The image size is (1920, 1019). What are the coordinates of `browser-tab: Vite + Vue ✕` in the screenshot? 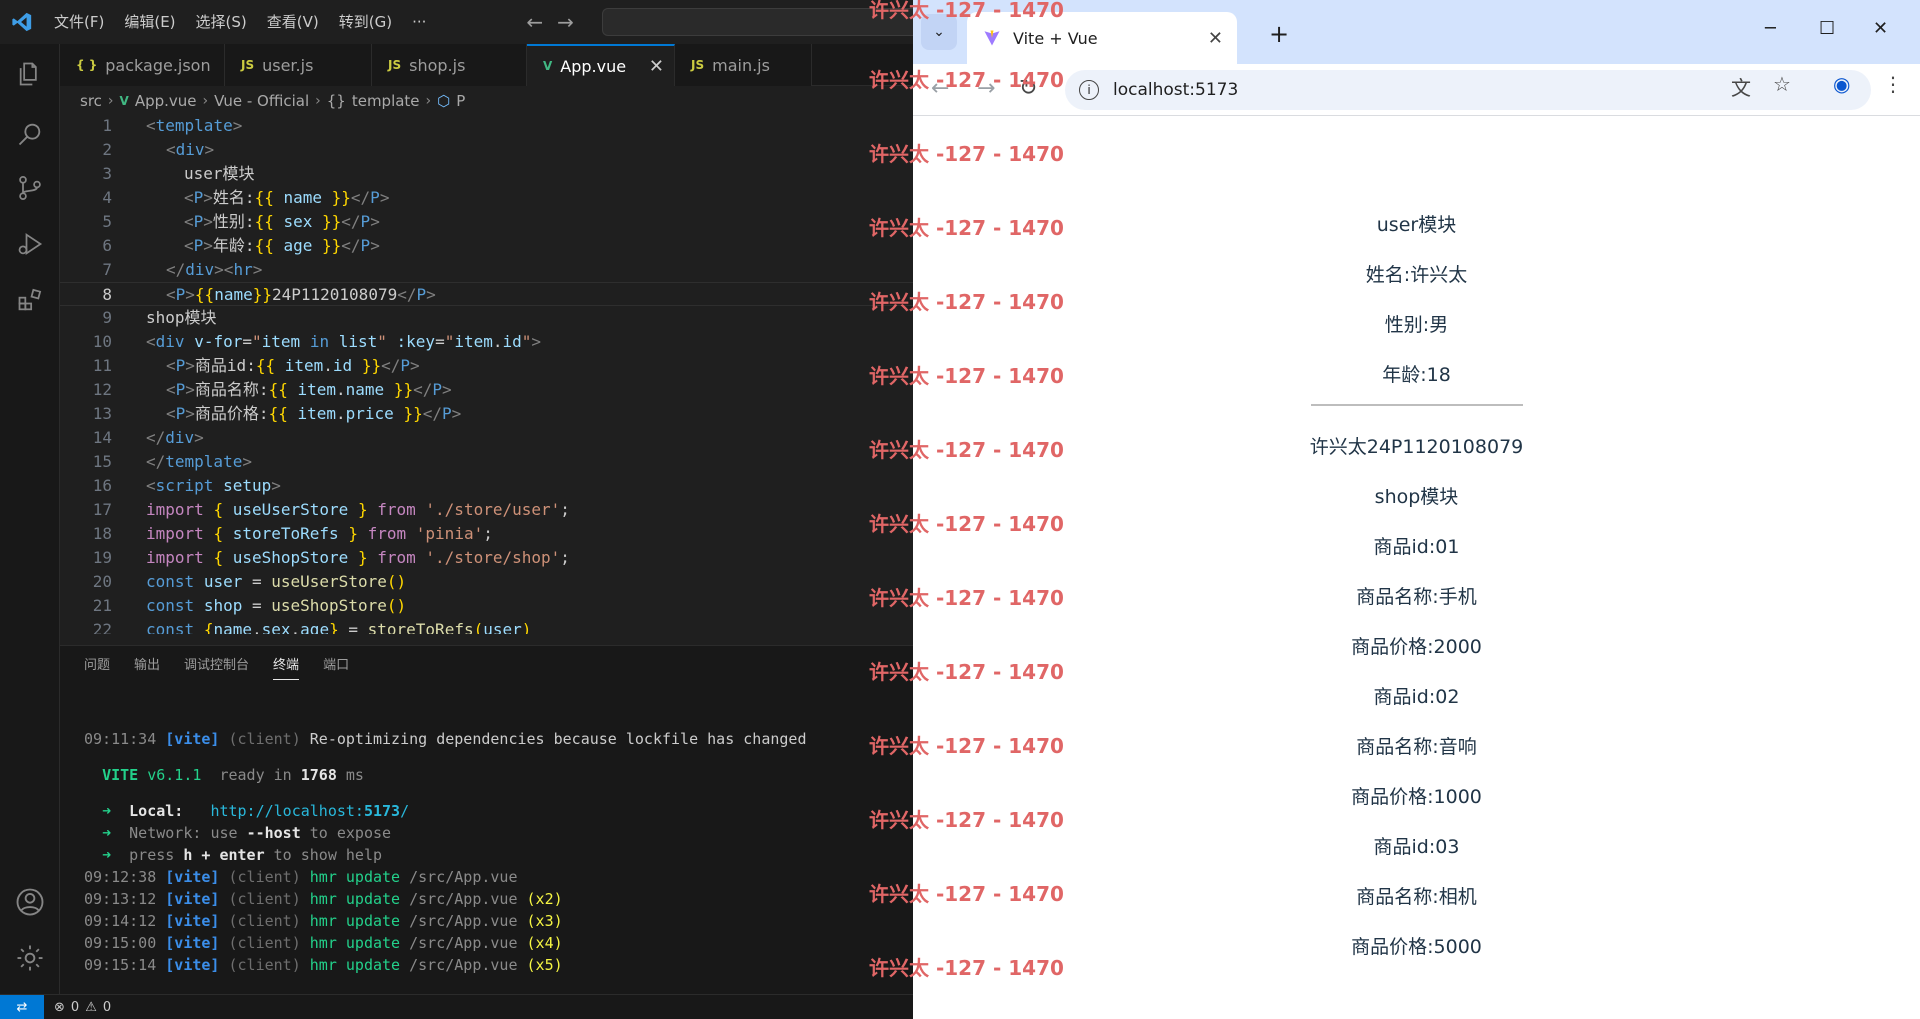 It's located at (1102, 38).